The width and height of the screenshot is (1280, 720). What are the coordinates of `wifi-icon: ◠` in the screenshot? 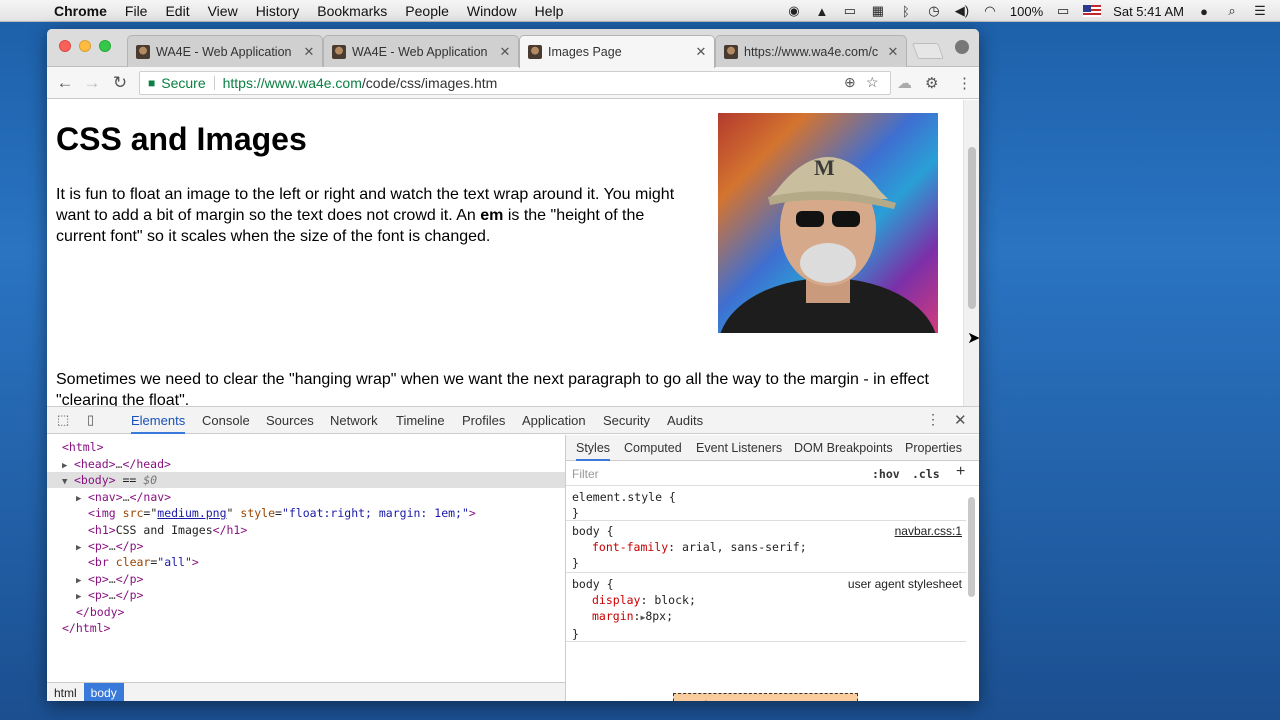 It's located at (990, 11).